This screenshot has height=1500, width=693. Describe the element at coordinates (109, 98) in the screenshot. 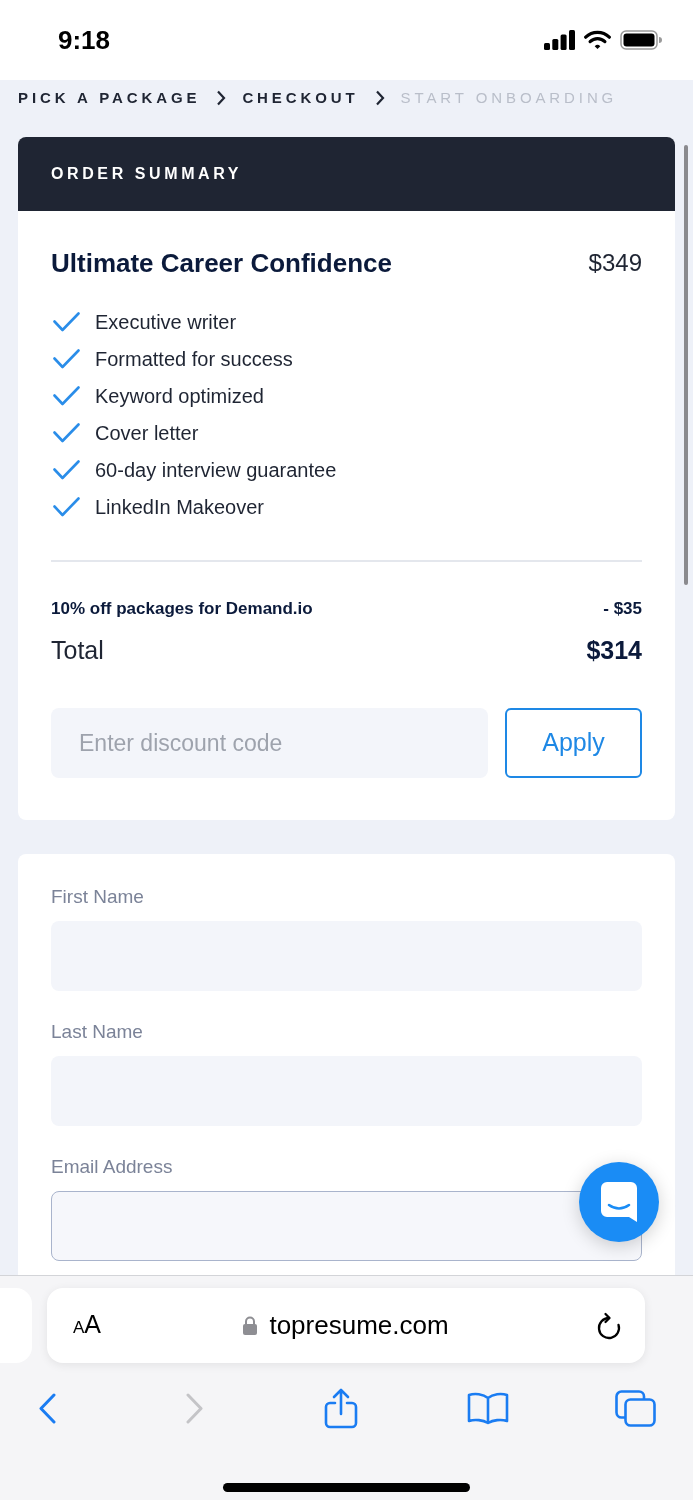

I see `breadcrumb-step: PICK A PACKAGE` at that location.